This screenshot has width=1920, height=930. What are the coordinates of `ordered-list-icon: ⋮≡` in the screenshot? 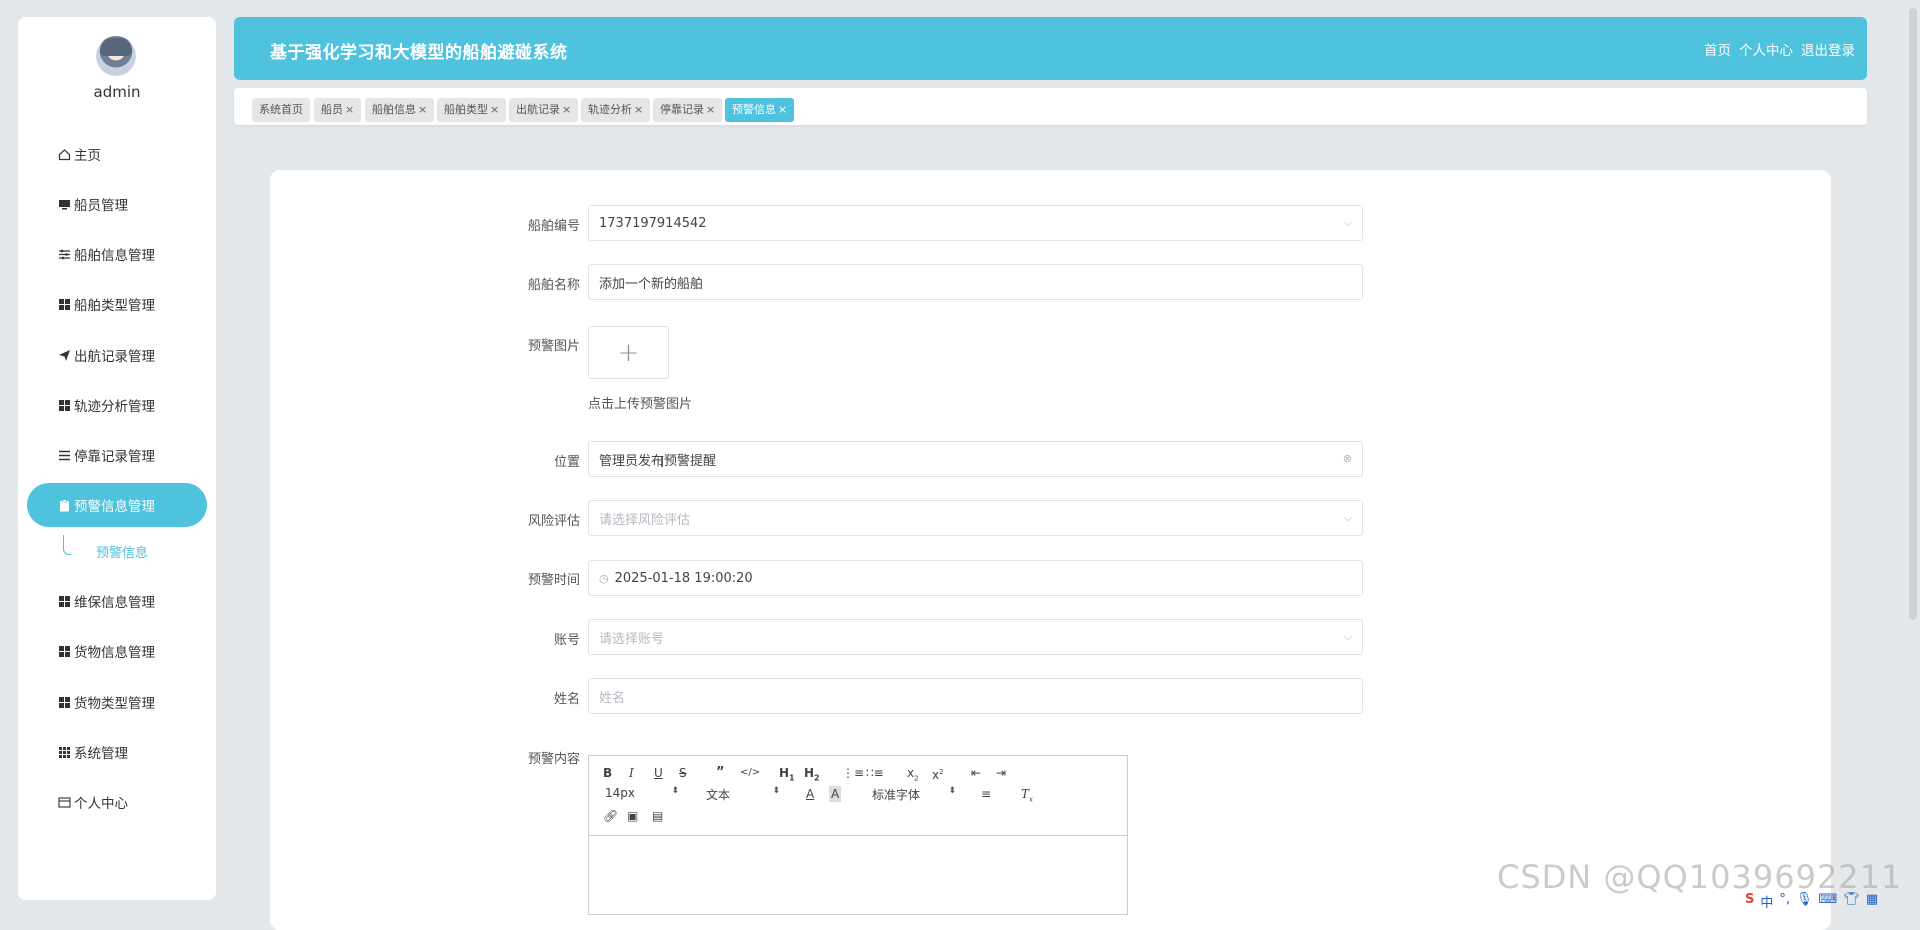 It's located at (853, 773).